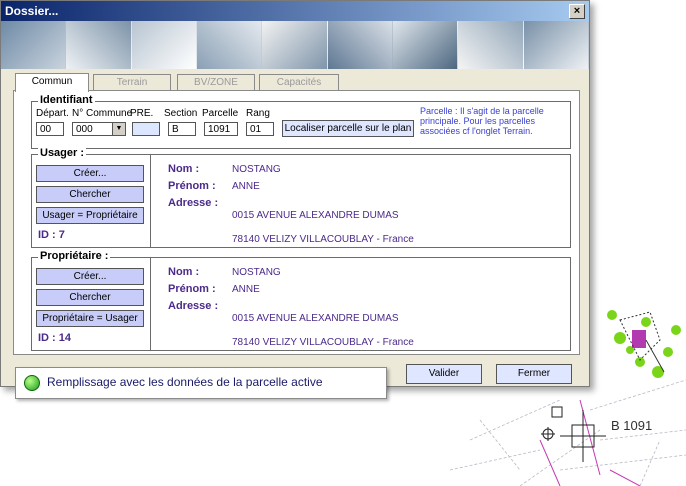 The image size is (686, 486). What do you see at coordinates (182, 129) in the screenshot?
I see `section-field: B` at bounding box center [182, 129].